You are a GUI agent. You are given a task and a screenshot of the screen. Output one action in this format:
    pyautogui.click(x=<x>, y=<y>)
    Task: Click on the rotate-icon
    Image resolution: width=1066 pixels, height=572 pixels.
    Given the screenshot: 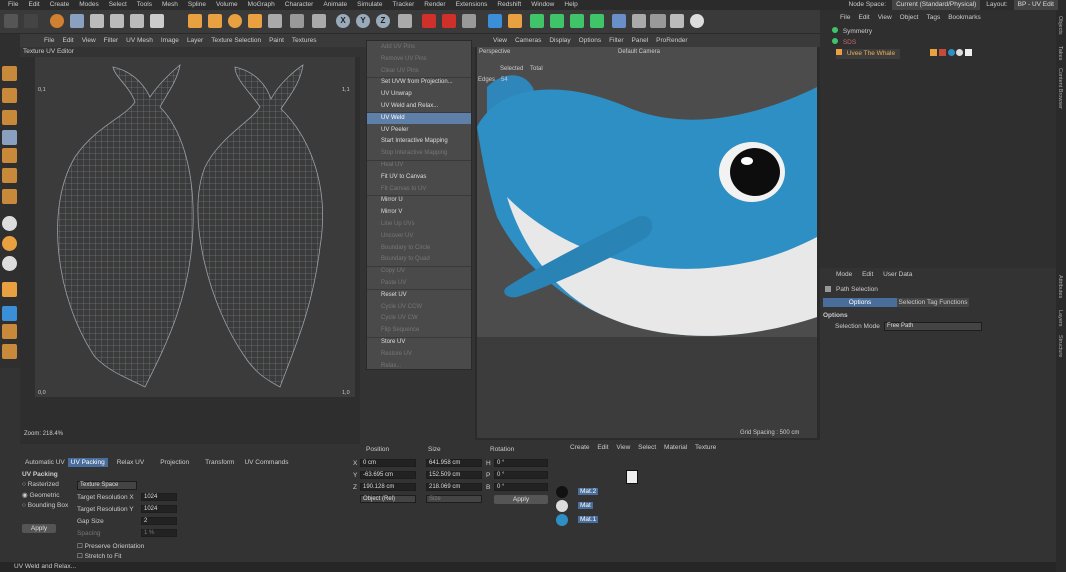 What is the action you would take?
    pyautogui.click(x=235, y=21)
    